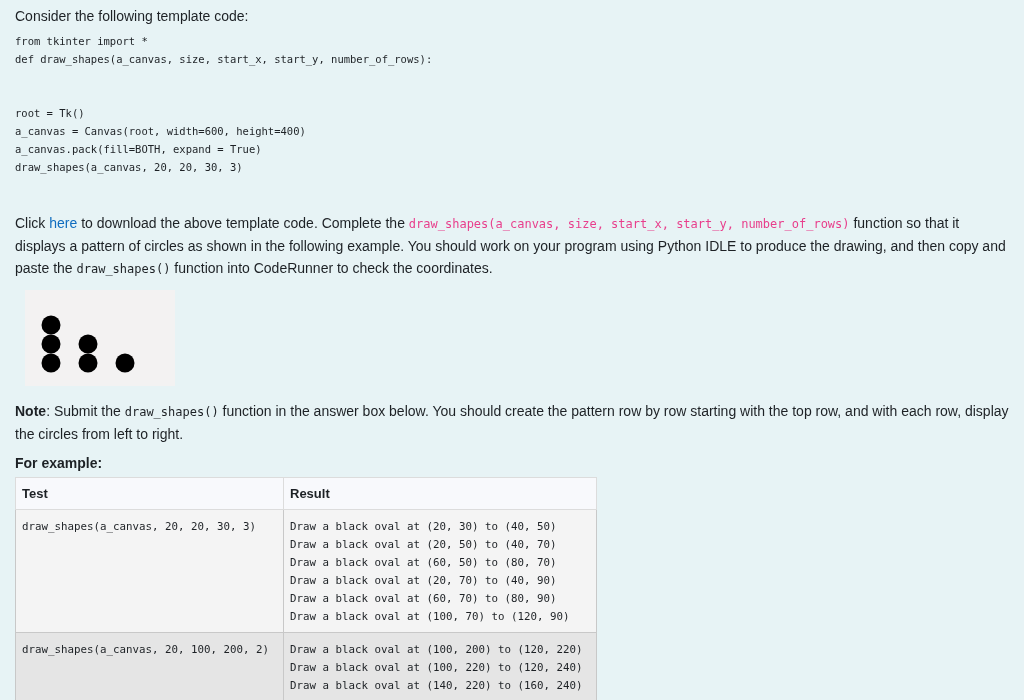 Image resolution: width=1024 pixels, height=700 pixels. Describe the element at coordinates (138, 150) in the screenshot. I see `code-line: a_canvas.pack(fill=BOTH, expand = True)` at that location.